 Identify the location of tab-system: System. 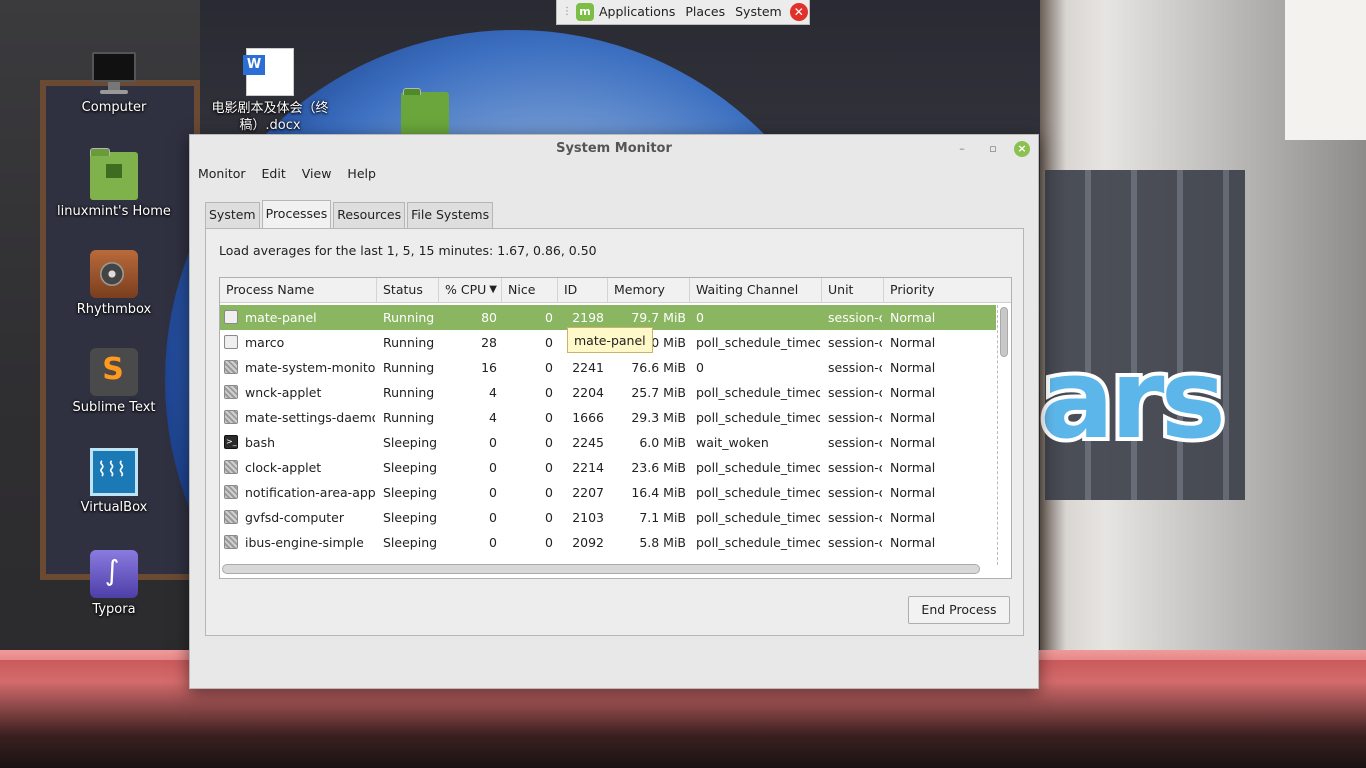
(232, 215).